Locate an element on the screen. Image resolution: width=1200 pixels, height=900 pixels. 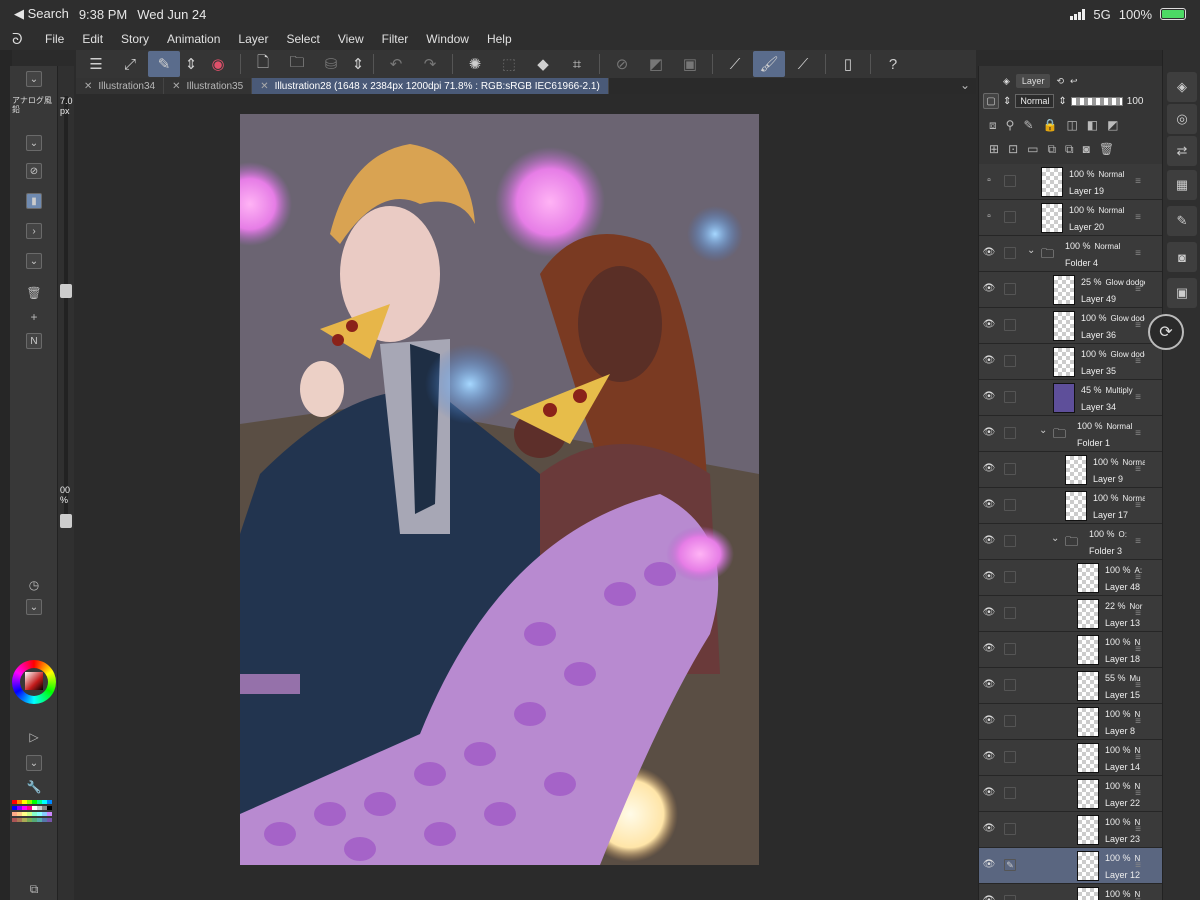
layer-row: 👁100 %NLayer 10≡ is located at coordinates (1071, 892).